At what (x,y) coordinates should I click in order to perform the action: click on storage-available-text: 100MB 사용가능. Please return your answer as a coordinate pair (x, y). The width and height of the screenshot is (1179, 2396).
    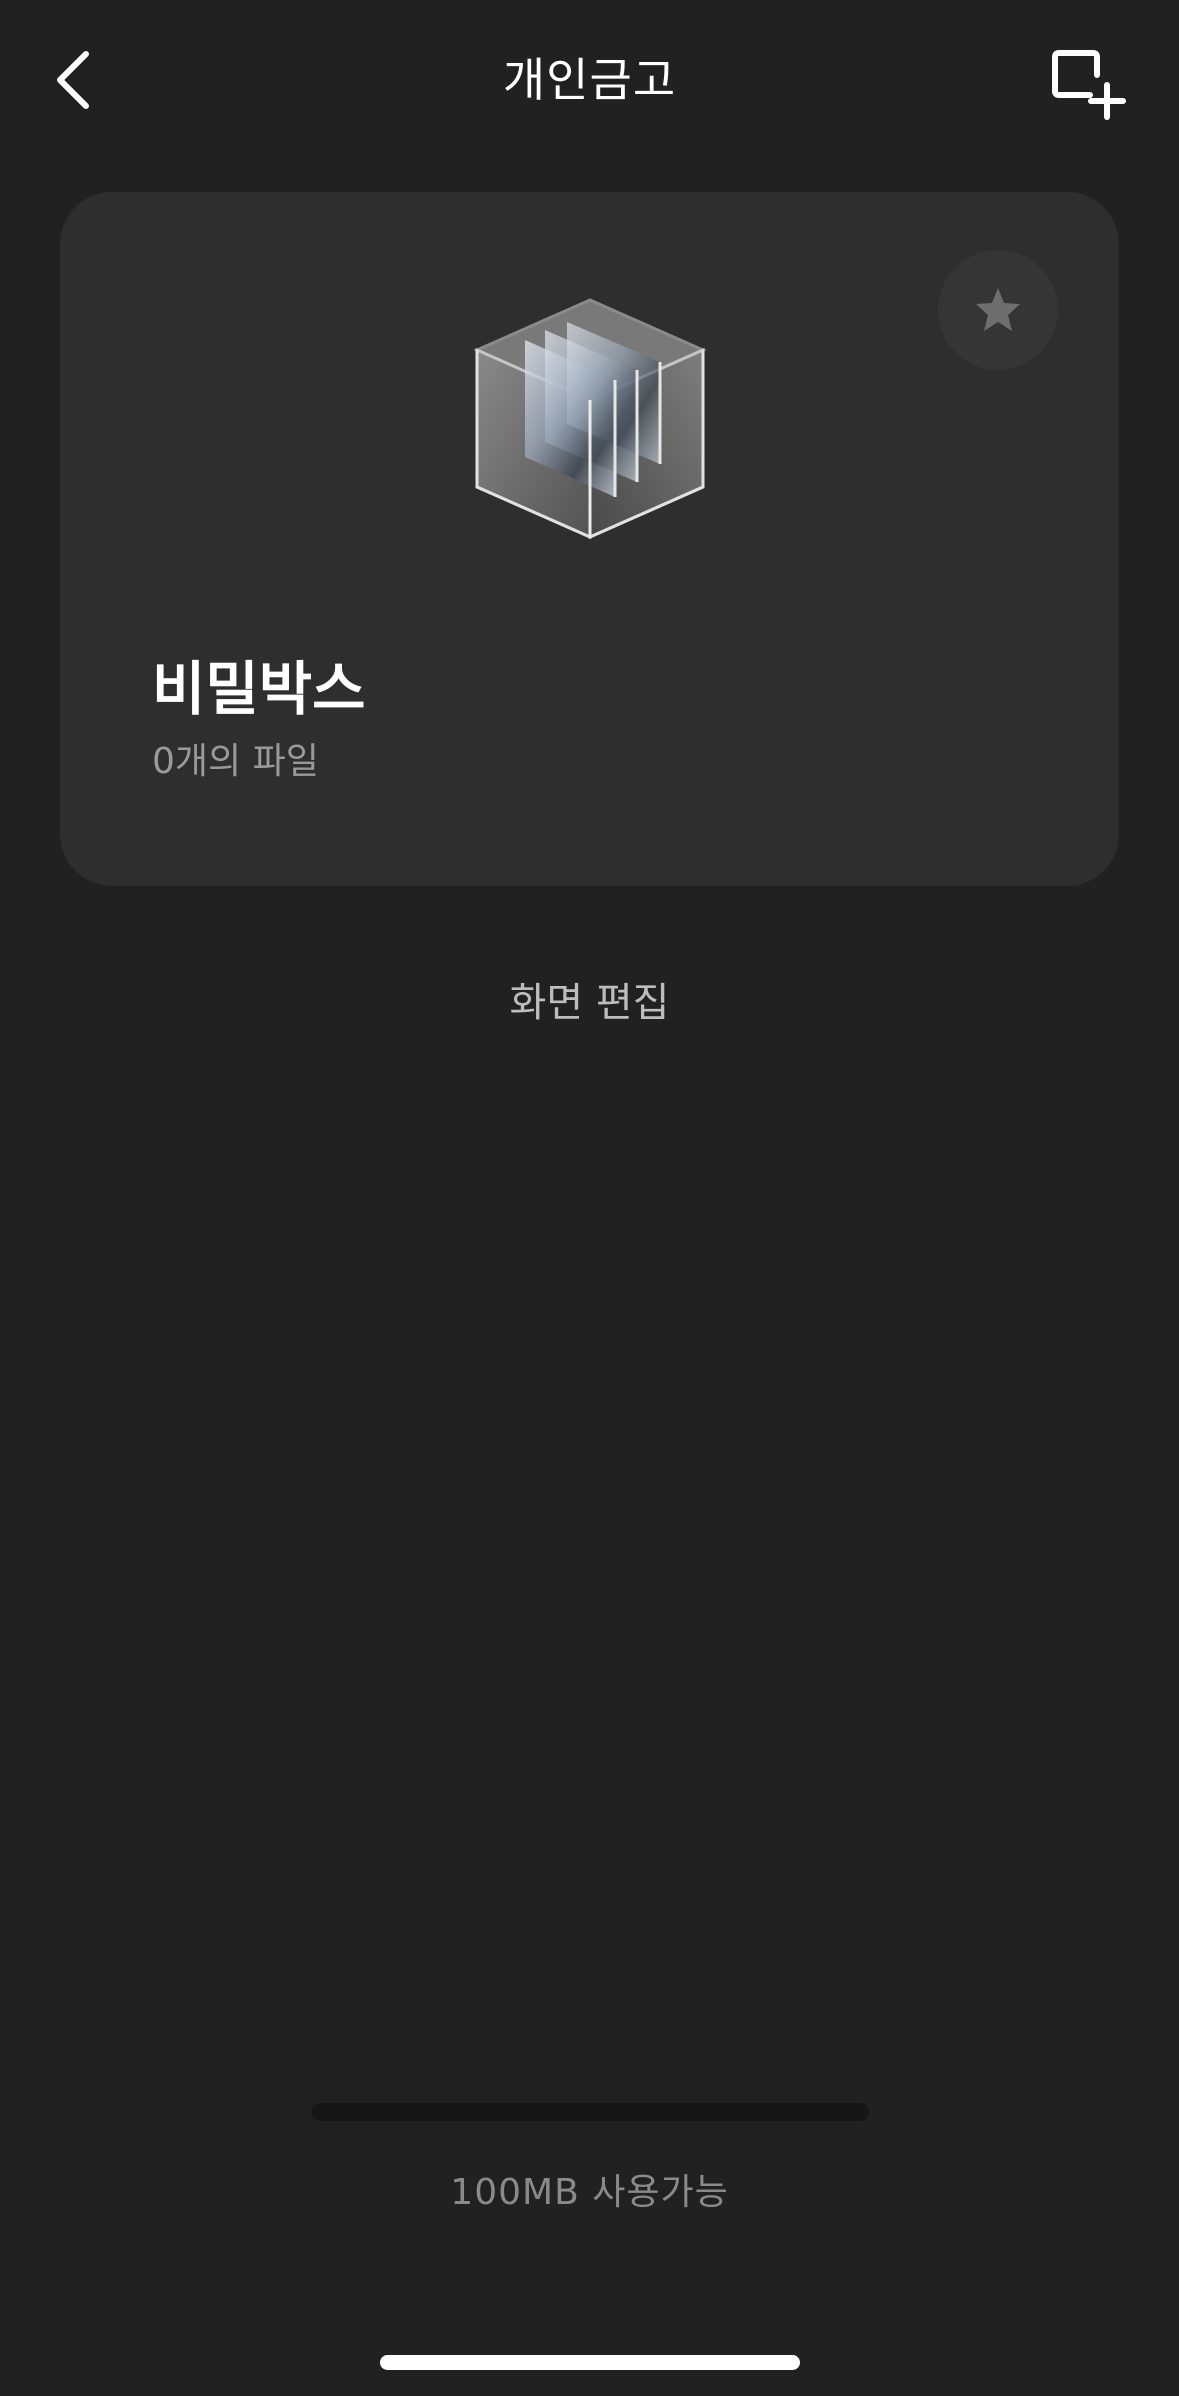
    Looking at the image, I should click on (589, 2192).